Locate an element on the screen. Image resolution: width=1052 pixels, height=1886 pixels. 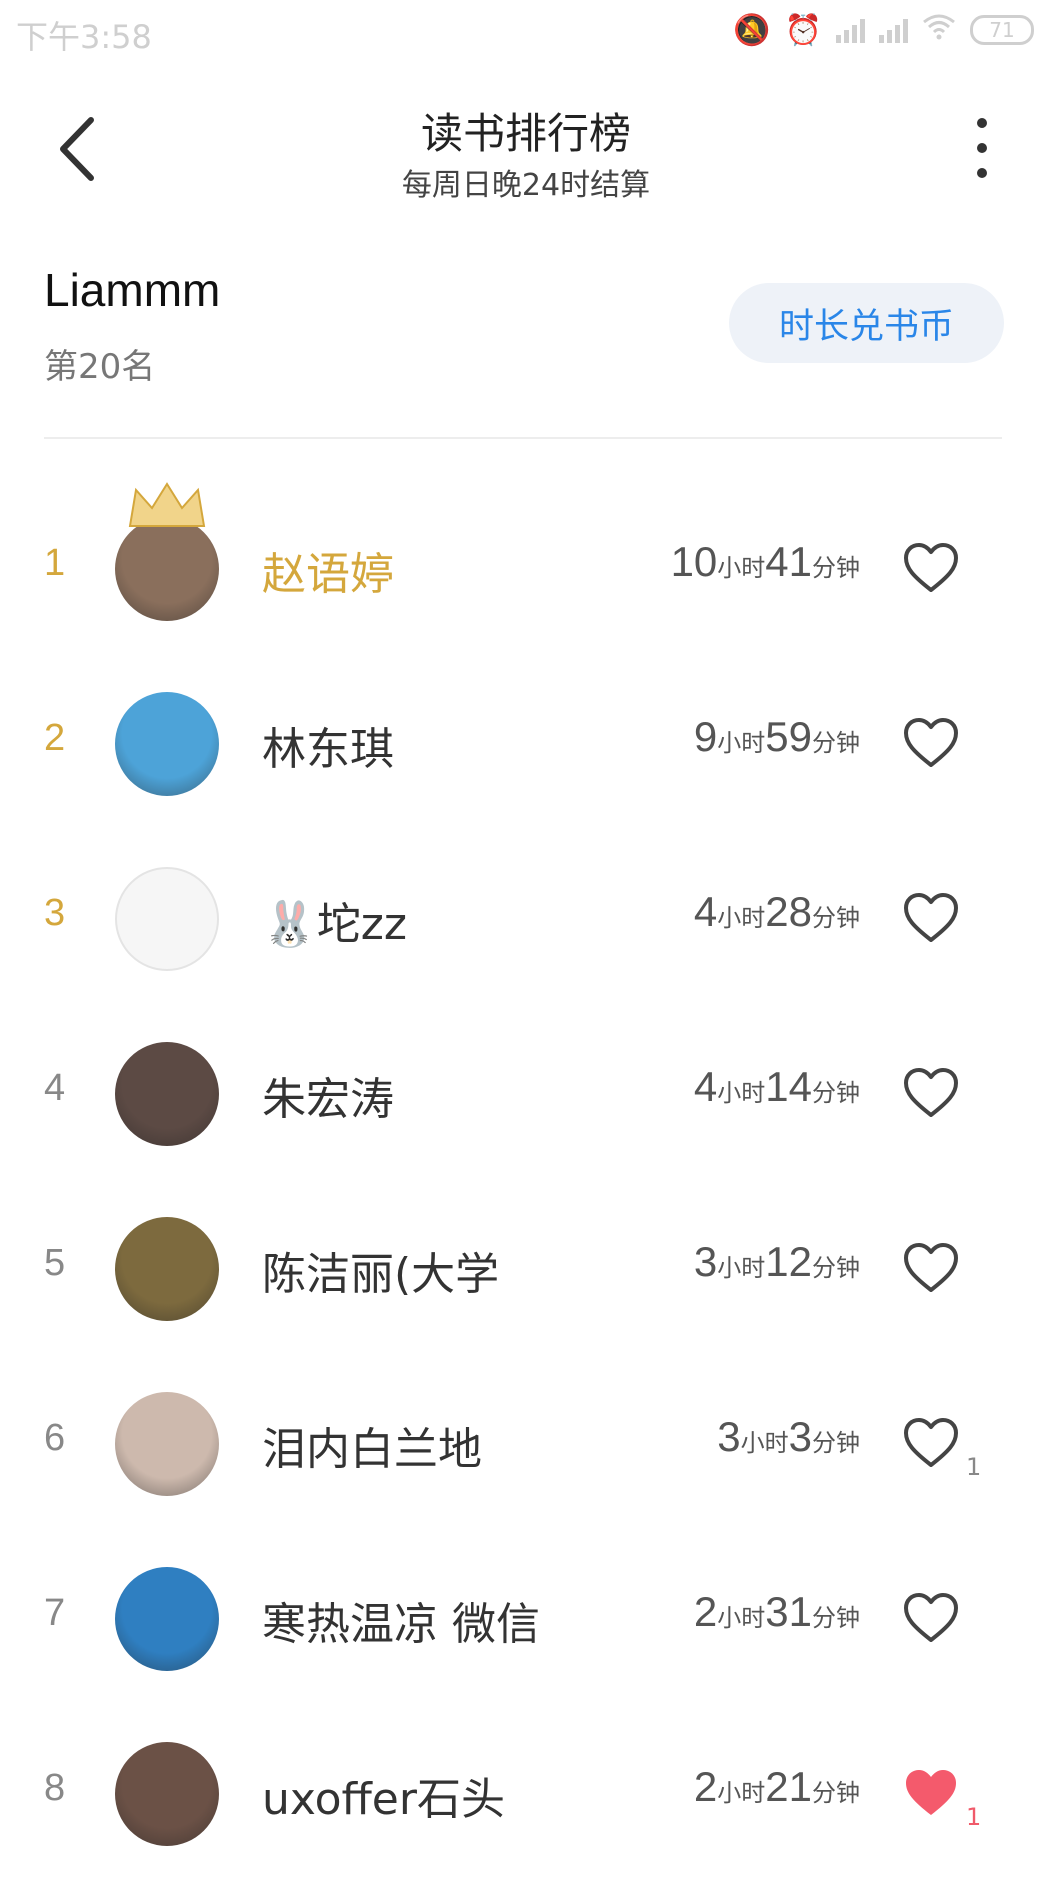
status-bar: 下午3:58 🔕 ⏰ 71 is located at coordinates (526, 31).